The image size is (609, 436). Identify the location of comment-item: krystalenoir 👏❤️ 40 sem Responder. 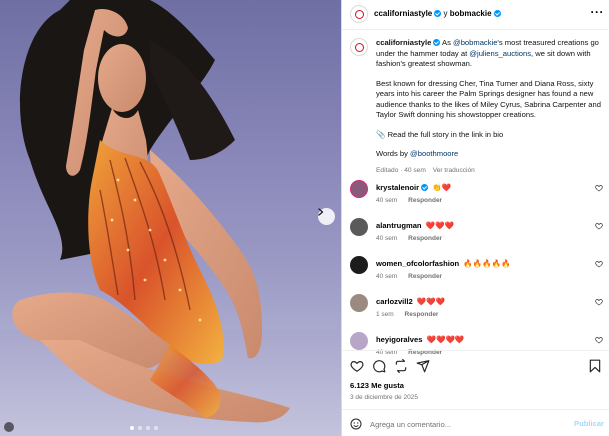
(477, 199).